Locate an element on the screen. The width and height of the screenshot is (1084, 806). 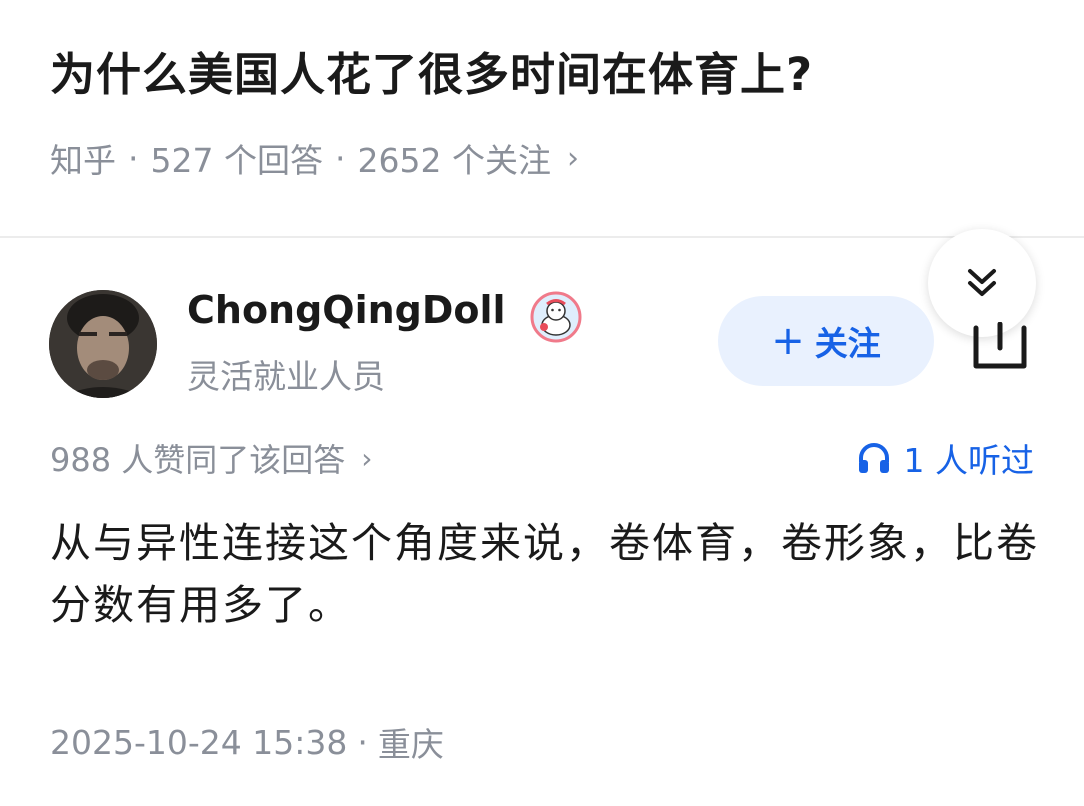
upvote-text: 988 人赞同了该回答 is located at coordinates (198, 460).